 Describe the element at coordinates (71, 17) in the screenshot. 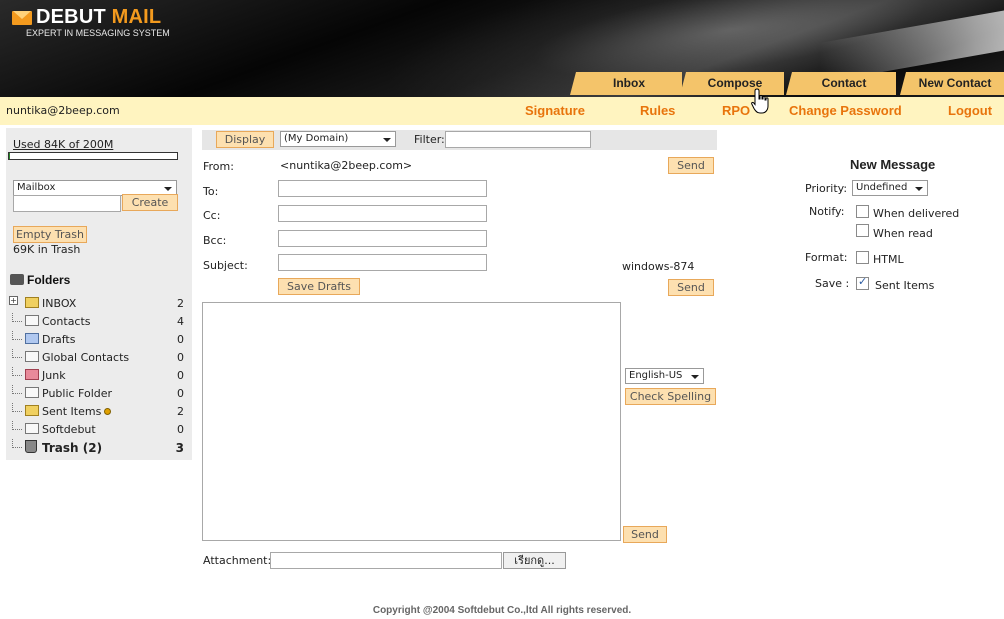

I see `logo-brand-debut: DEBUT` at that location.